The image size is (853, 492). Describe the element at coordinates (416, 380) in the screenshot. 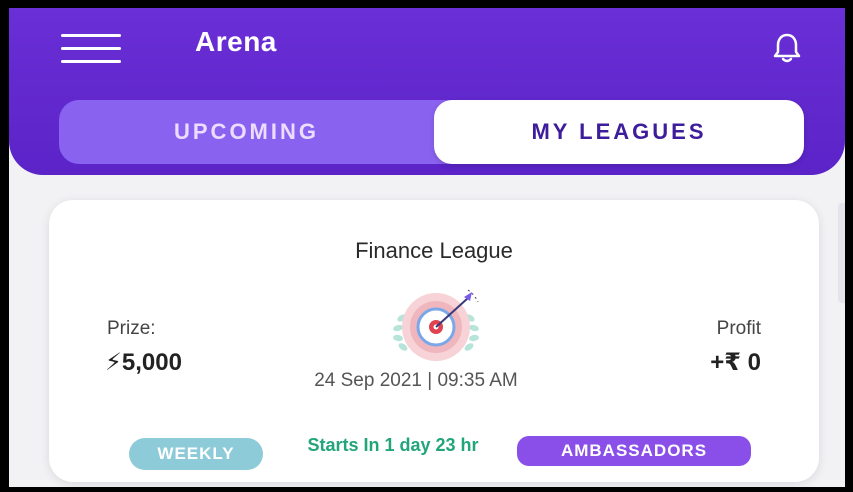

I see `league-datetime: 24 Sep 2021 | 09:35 AM` at that location.